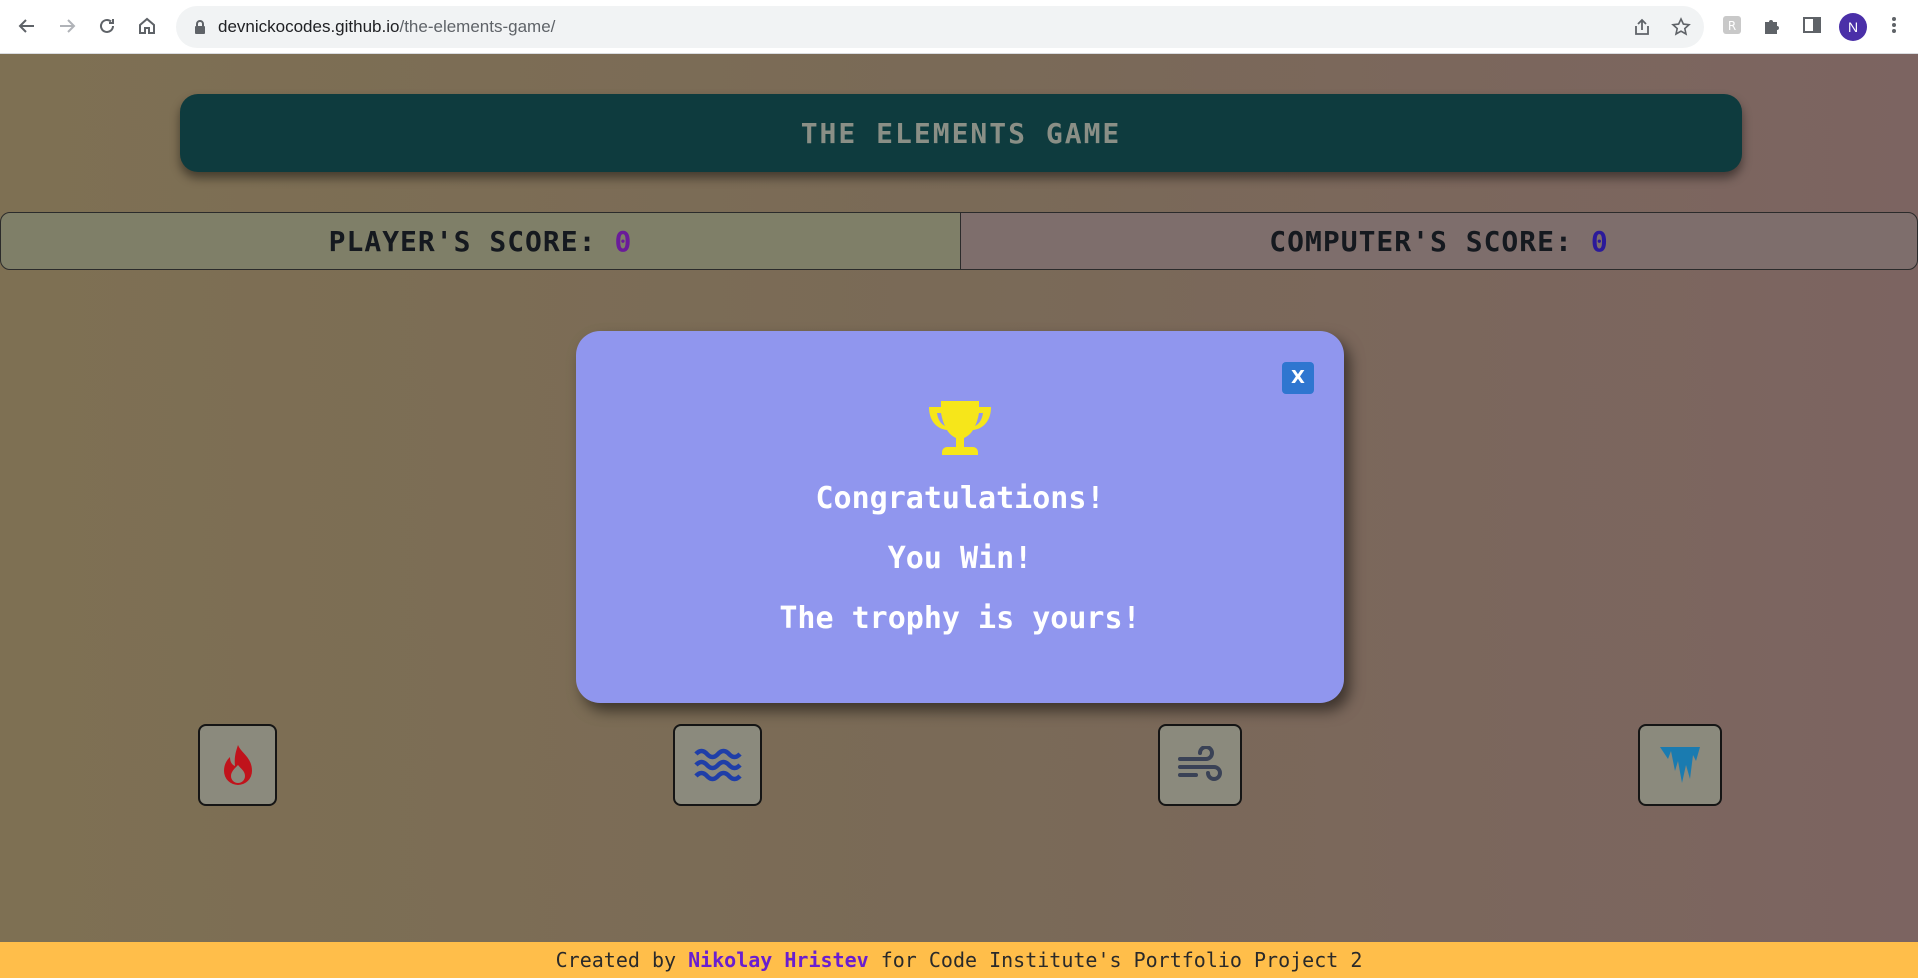 The image size is (1918, 978). What do you see at coordinates (623, 241) in the screenshot?
I see `player-score-value: 0` at bounding box center [623, 241].